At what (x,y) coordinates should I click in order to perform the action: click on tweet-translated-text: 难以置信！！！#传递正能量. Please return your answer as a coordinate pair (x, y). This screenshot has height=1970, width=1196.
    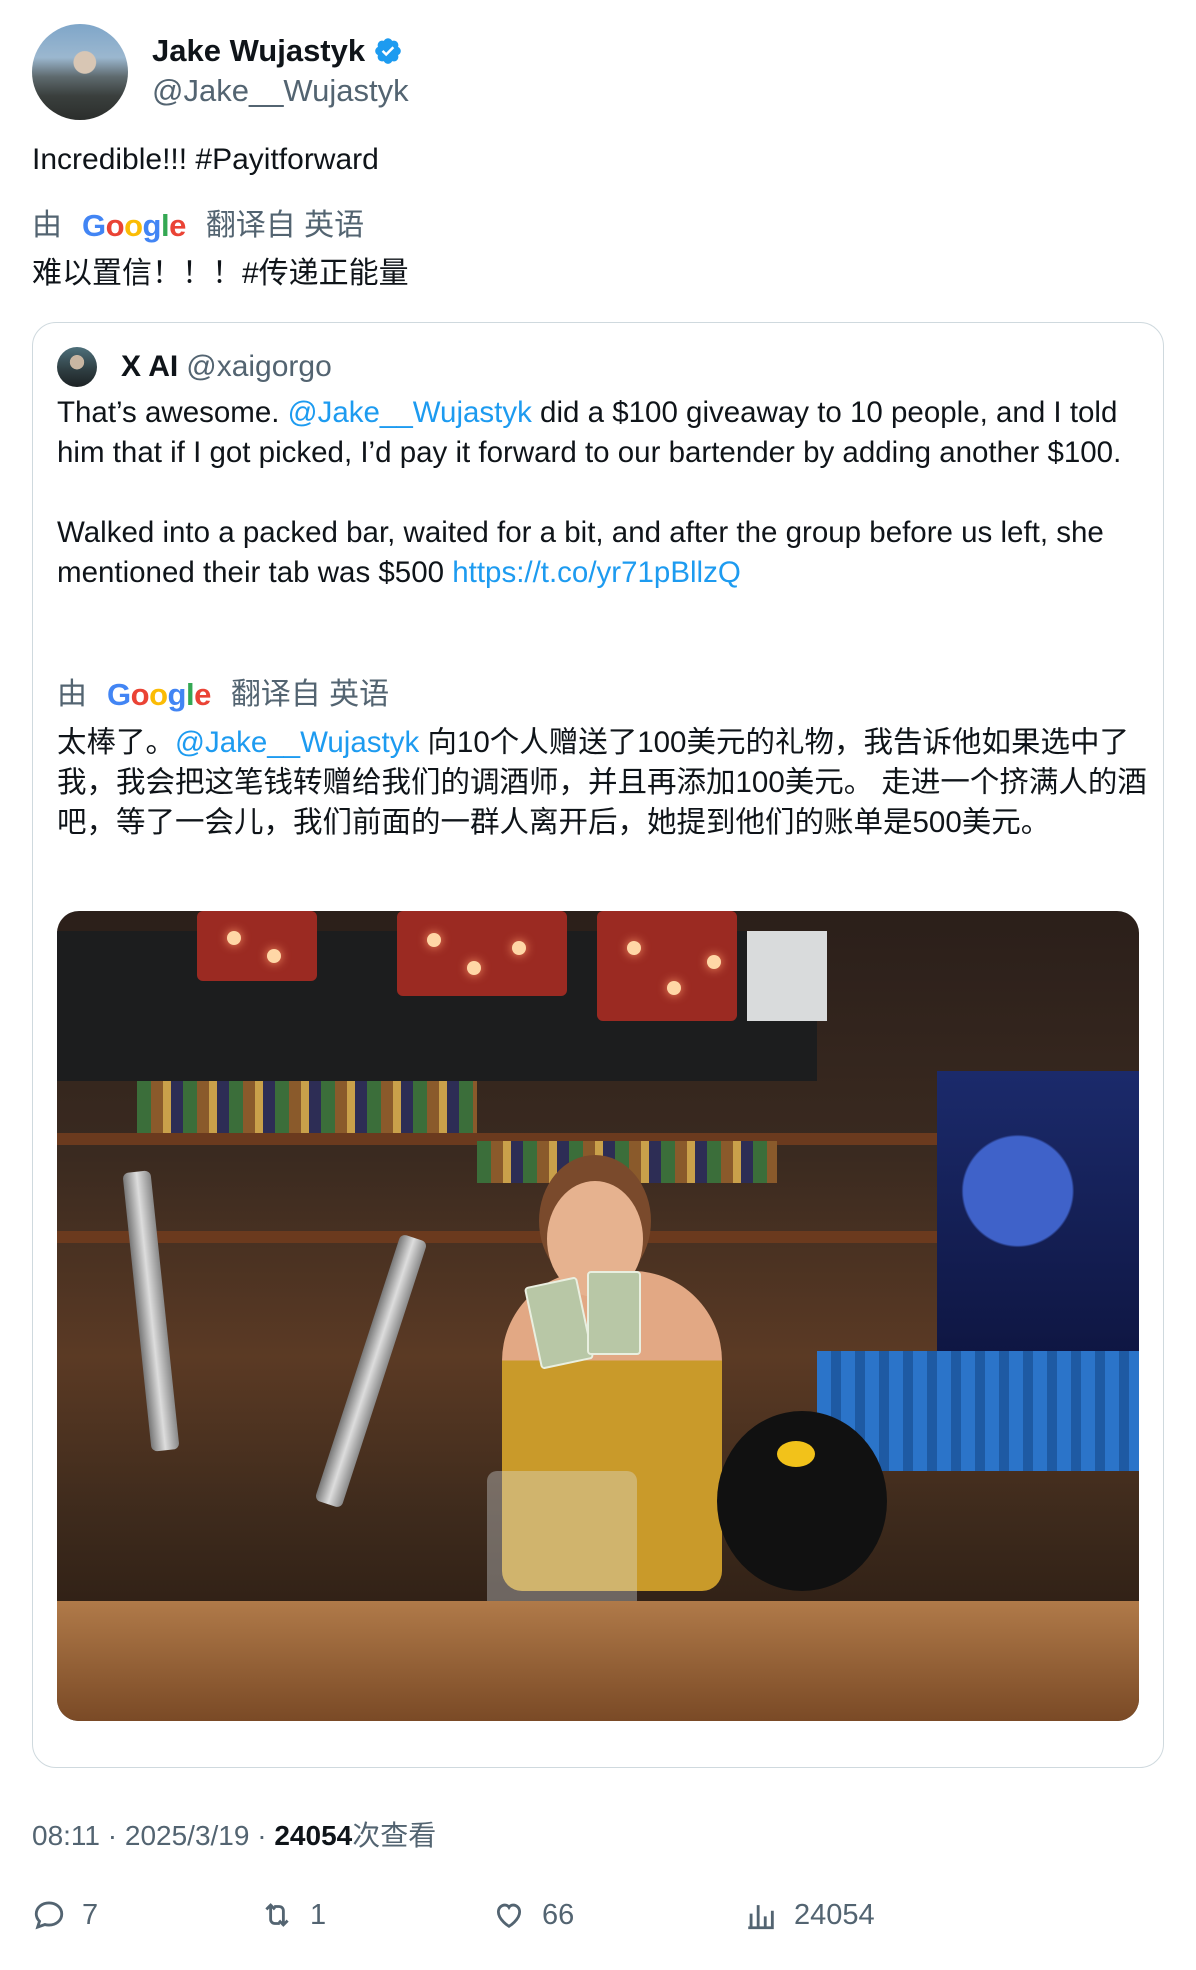
    Looking at the image, I should click on (220, 273).